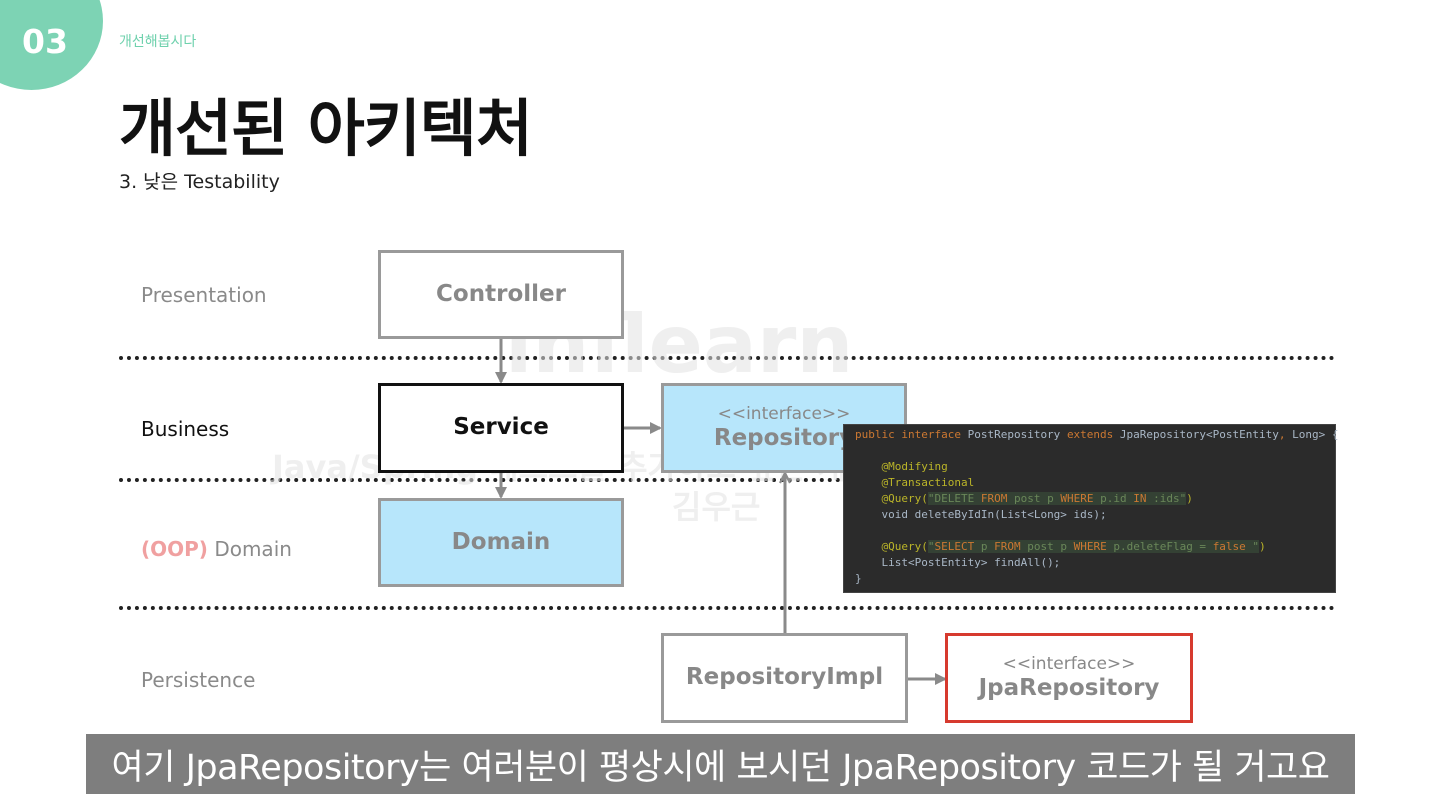 This screenshot has width=1440, height=810. Describe the element at coordinates (928, 482) in the screenshot. I see `code-line: @Transactional` at that location.